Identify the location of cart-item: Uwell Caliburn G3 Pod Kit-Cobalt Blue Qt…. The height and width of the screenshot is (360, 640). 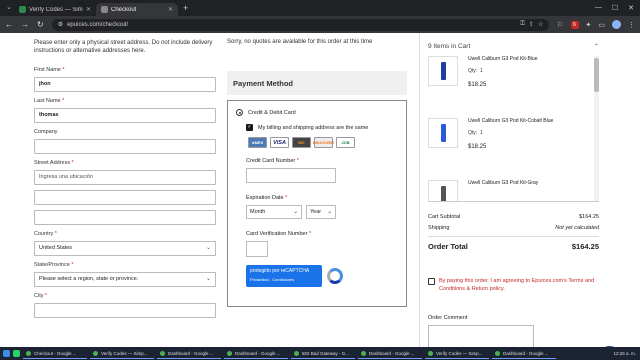
(513, 149).